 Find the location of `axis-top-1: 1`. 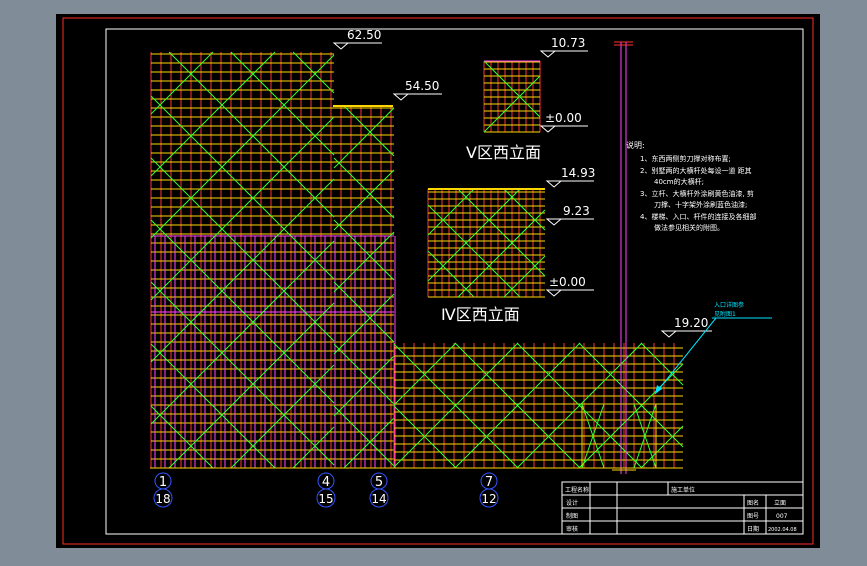

axis-top-1: 1 is located at coordinates (163, 482).